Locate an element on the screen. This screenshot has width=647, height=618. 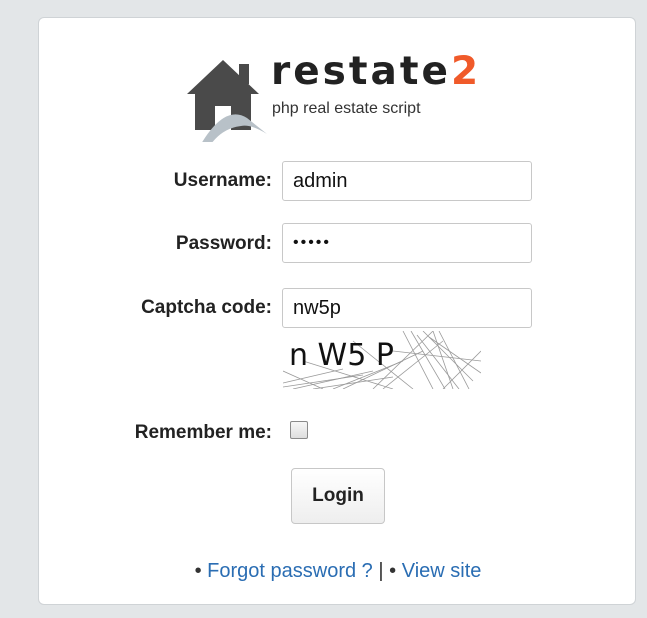
forgot-password-link: Forgot password ? is located at coordinates (290, 571).